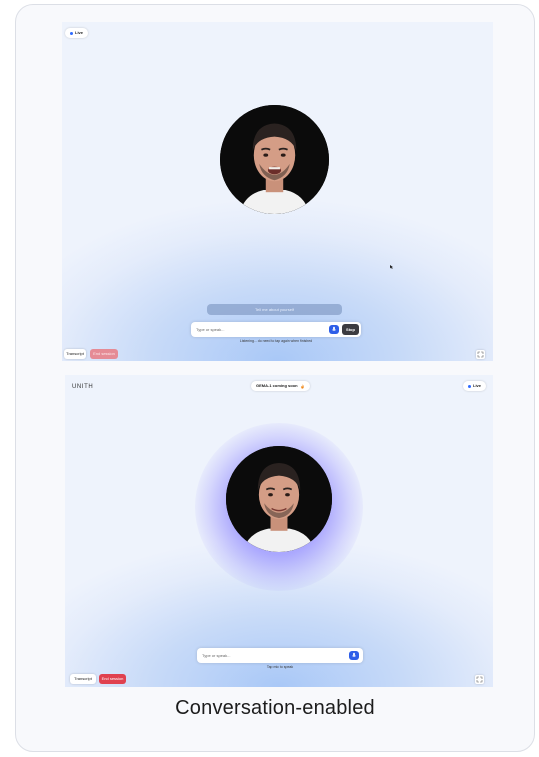 The height and width of the screenshot is (757, 539). I want to click on chat-input-bar: Stop, so click(276, 329).